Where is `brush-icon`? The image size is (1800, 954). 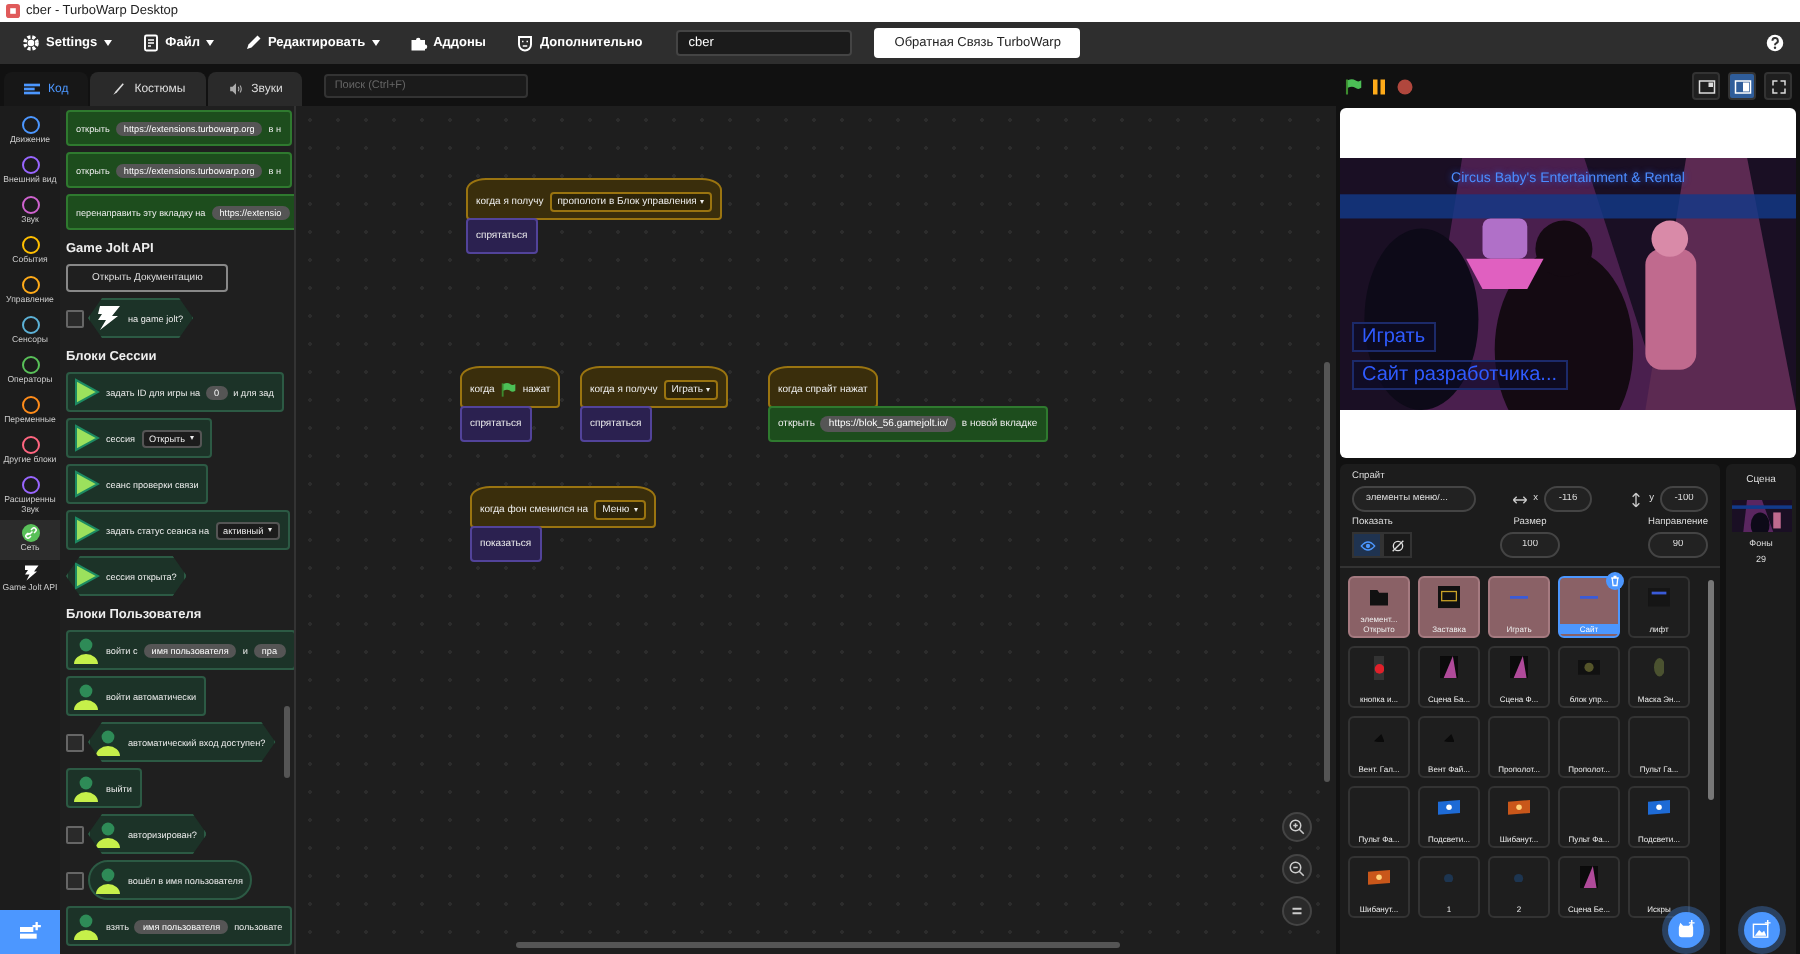
brush-icon is located at coordinates (118, 89).